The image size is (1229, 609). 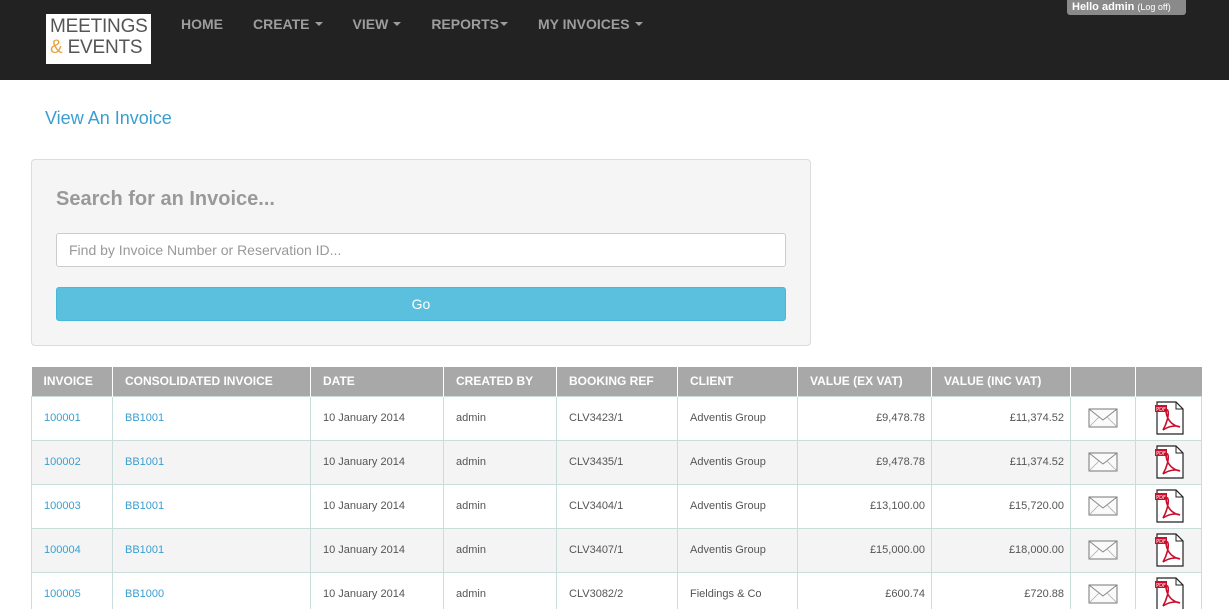 I want to click on value-inc-vat: £18,000.00, so click(x=1001, y=550).